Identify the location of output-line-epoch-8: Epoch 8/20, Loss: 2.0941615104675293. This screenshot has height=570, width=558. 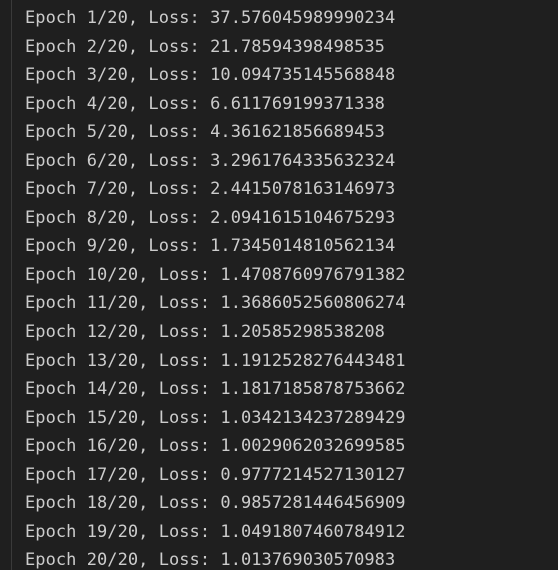
(210, 217).